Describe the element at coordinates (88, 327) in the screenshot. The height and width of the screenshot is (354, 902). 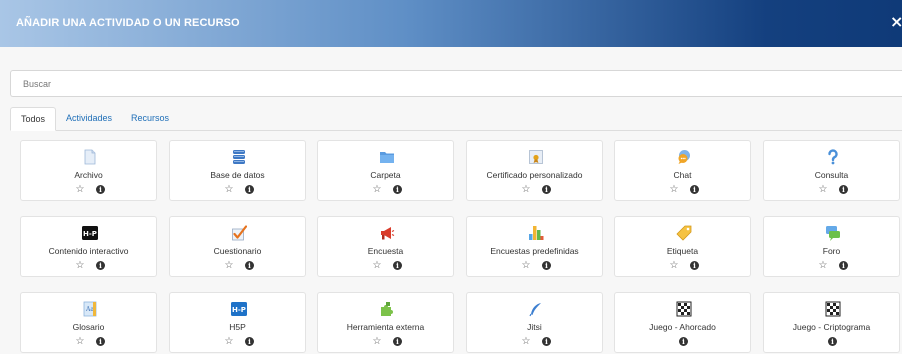
I see `activity-name: Glosario` at that location.